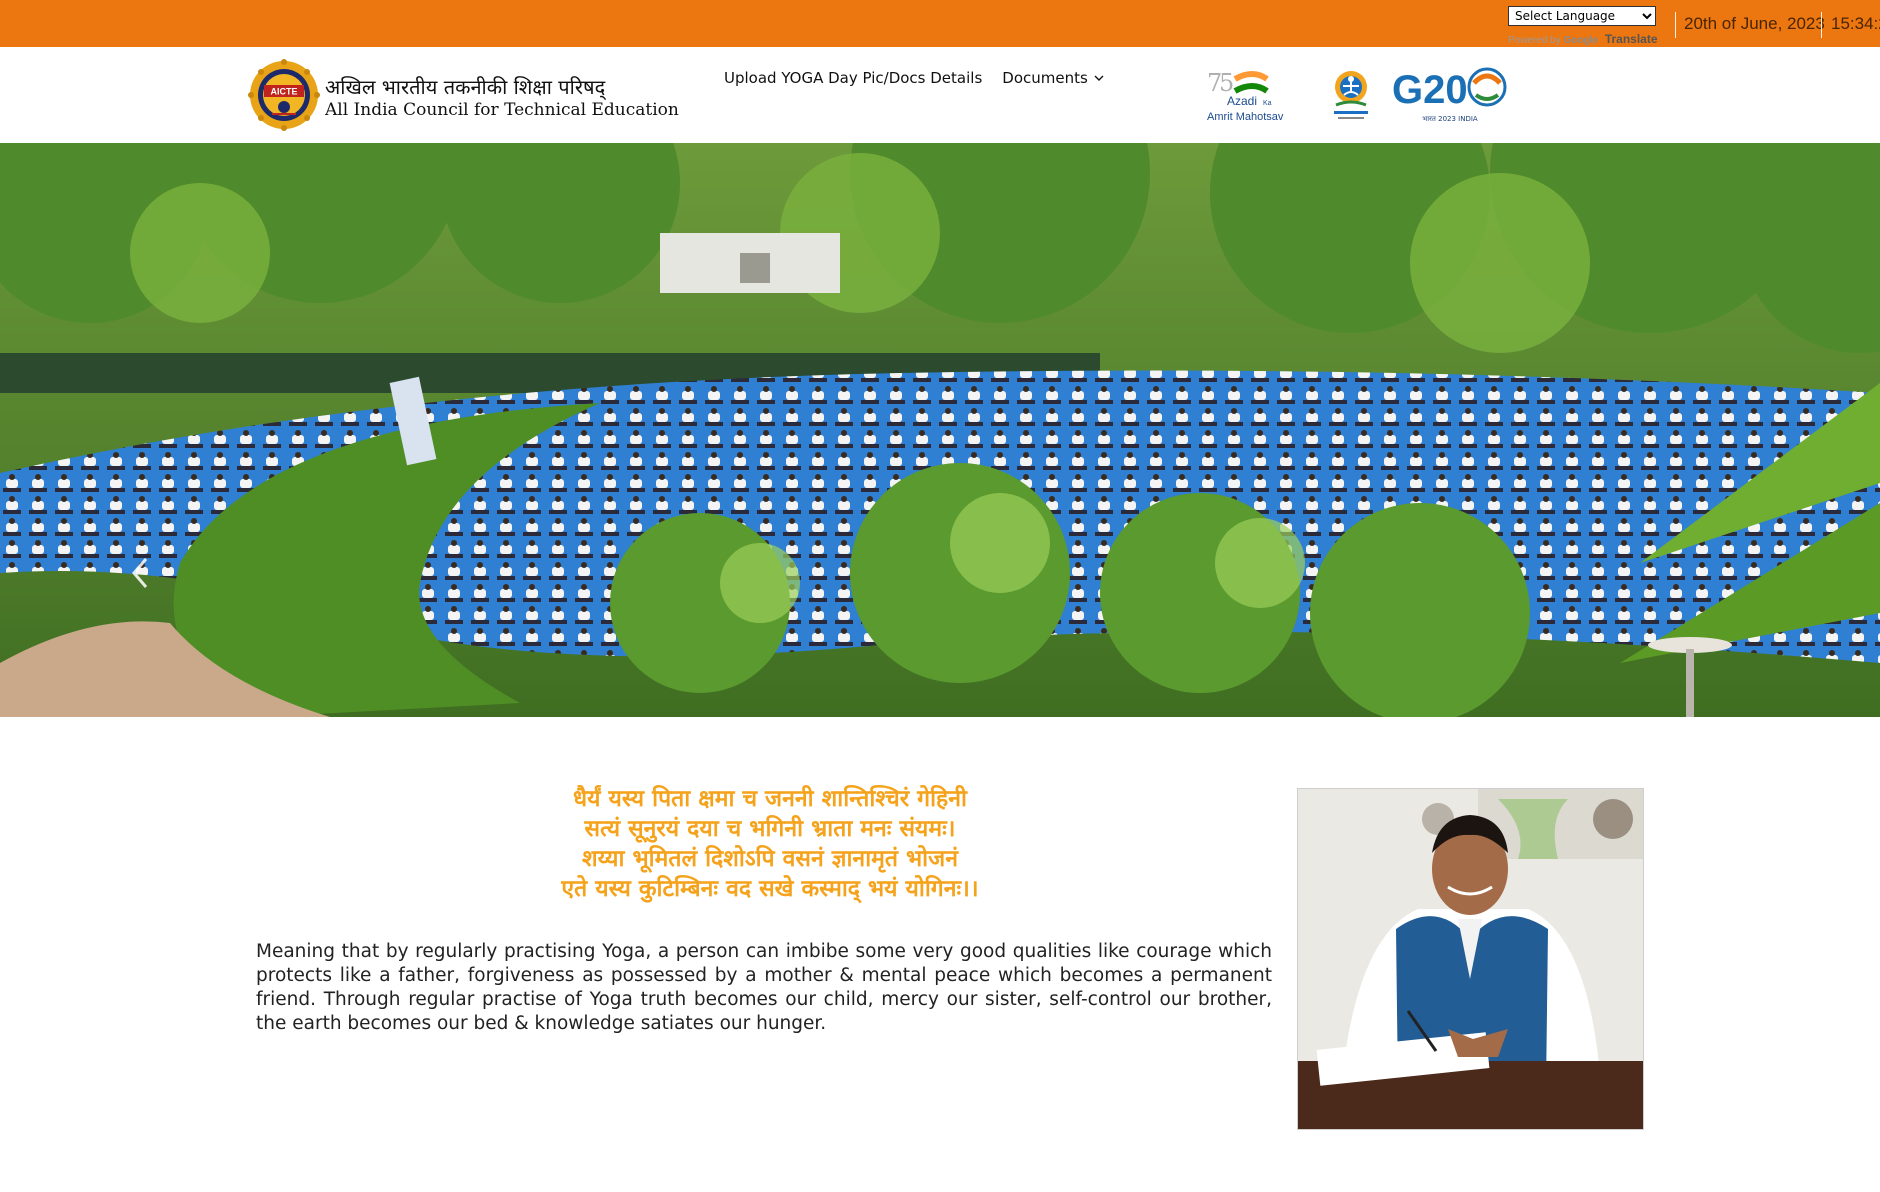 The height and width of the screenshot is (1192, 1880). What do you see at coordinates (1226, 83) in the screenshot?
I see `svg-text: 5` at bounding box center [1226, 83].